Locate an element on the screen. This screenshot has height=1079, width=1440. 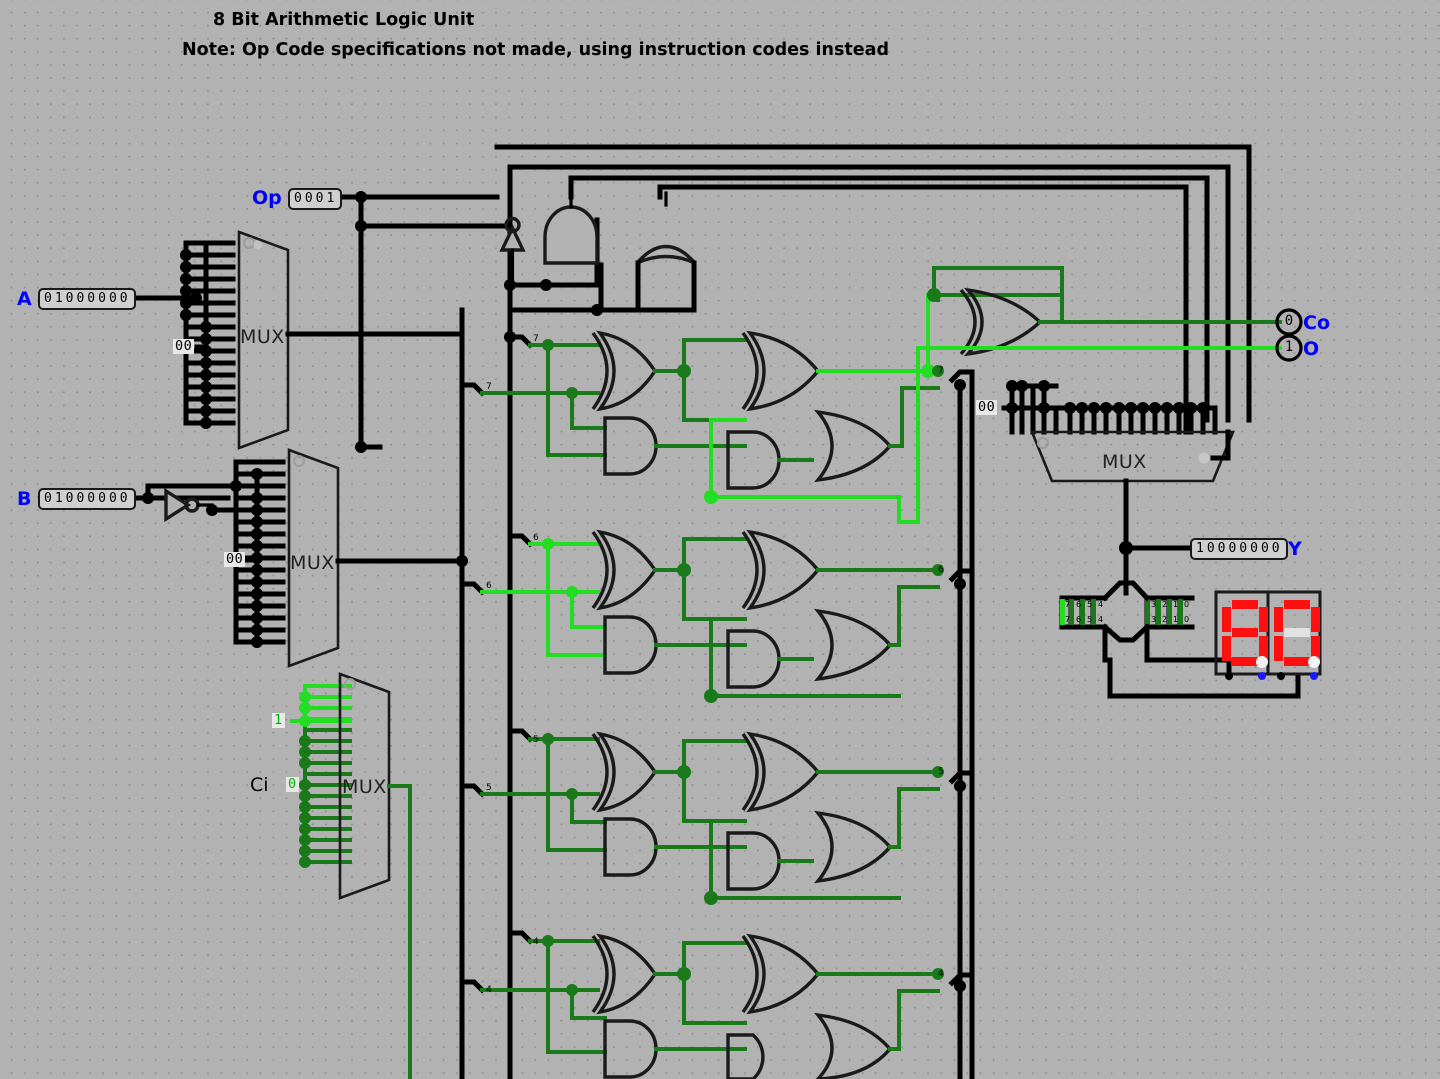
bit-label-row2-out: 6 is located at coordinates (941, 570).